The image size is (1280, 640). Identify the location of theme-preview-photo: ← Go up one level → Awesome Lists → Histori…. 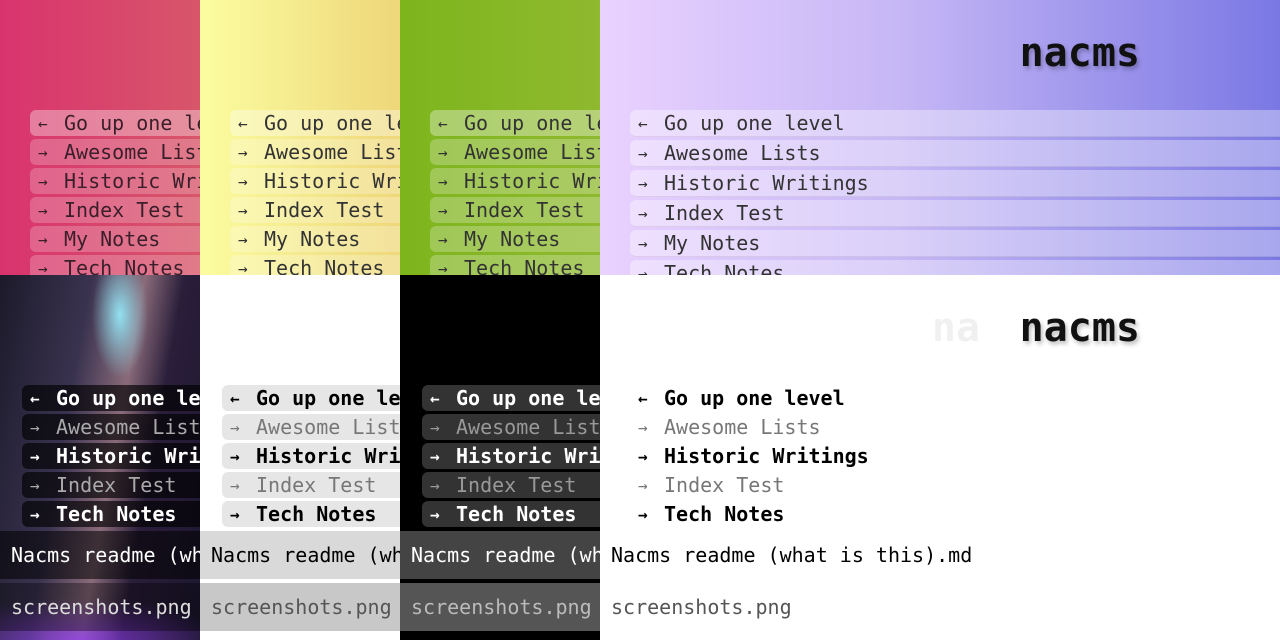
(100, 457).